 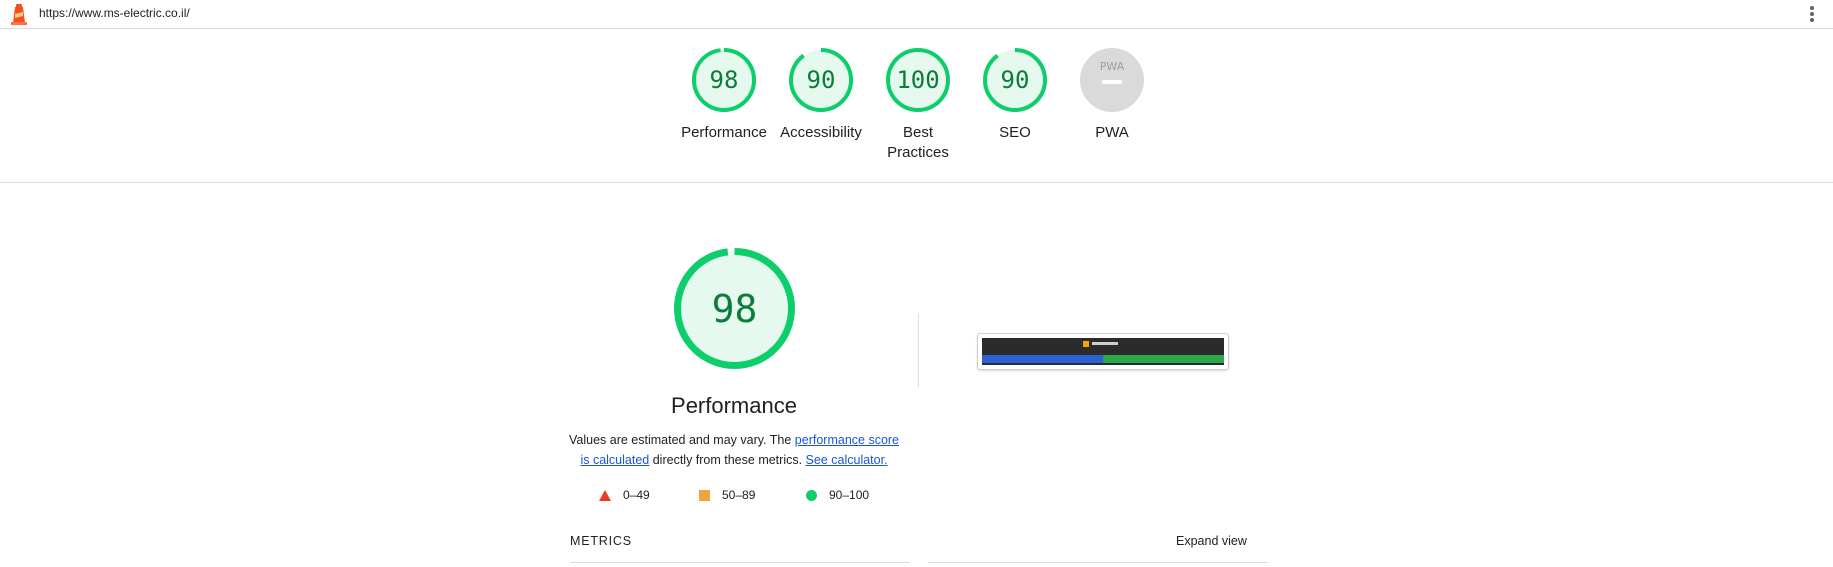 I want to click on pwa-badge-icon: PWA, so click(x=1112, y=80).